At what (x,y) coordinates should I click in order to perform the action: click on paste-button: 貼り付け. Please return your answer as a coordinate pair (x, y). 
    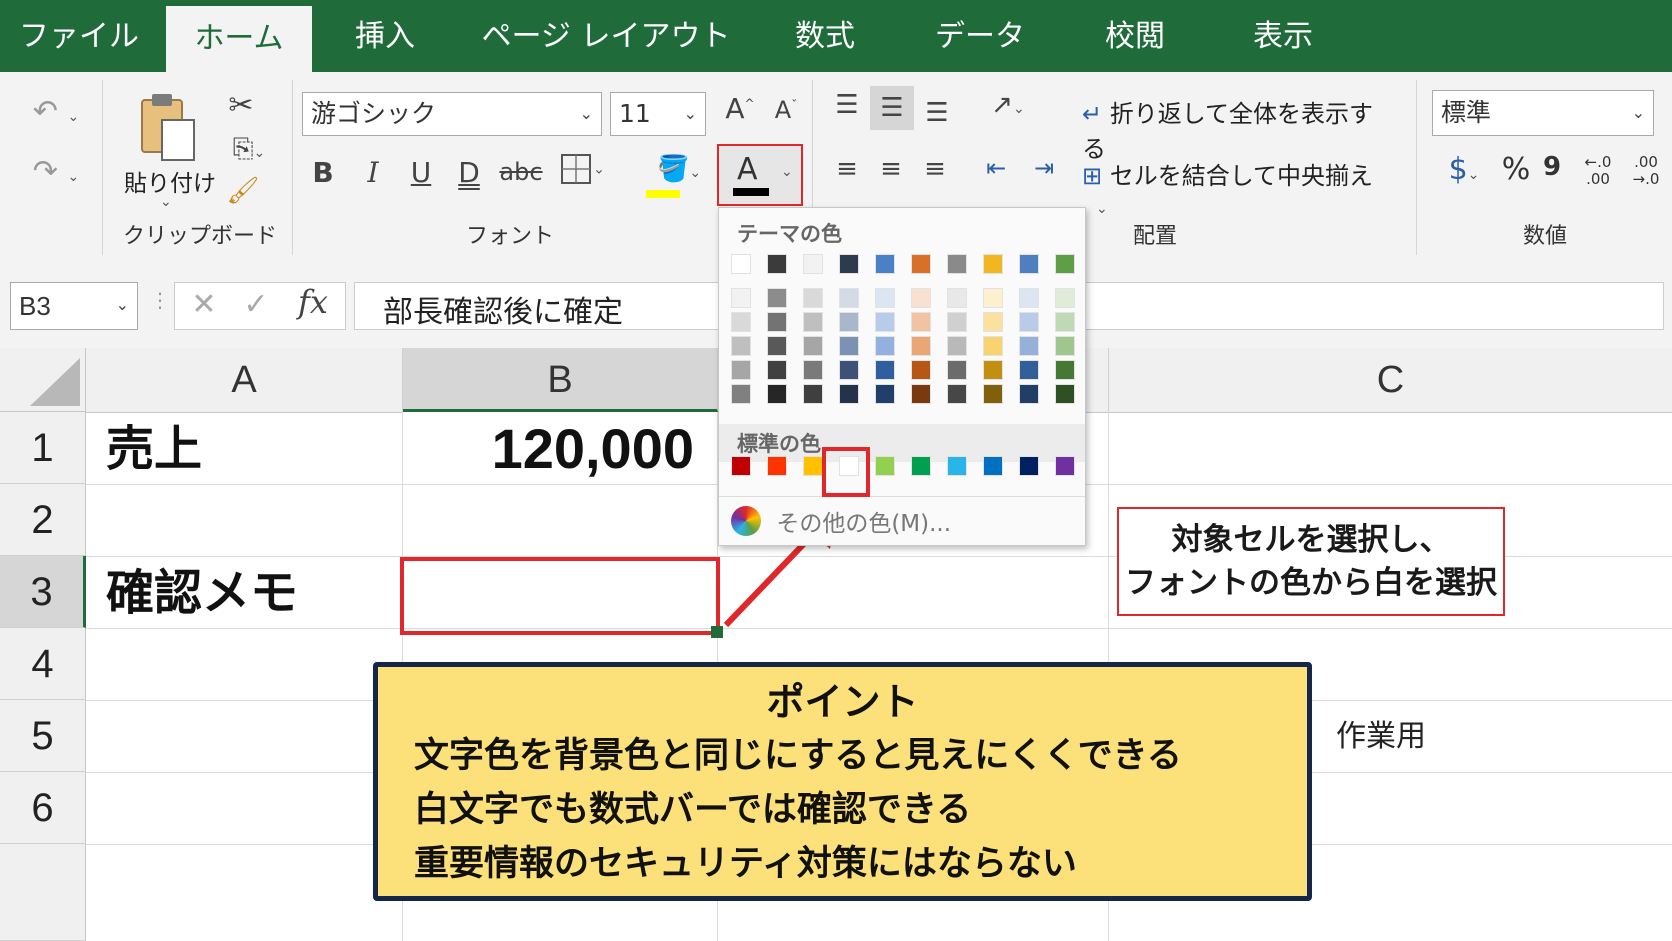
    Looking at the image, I should click on (170, 181).